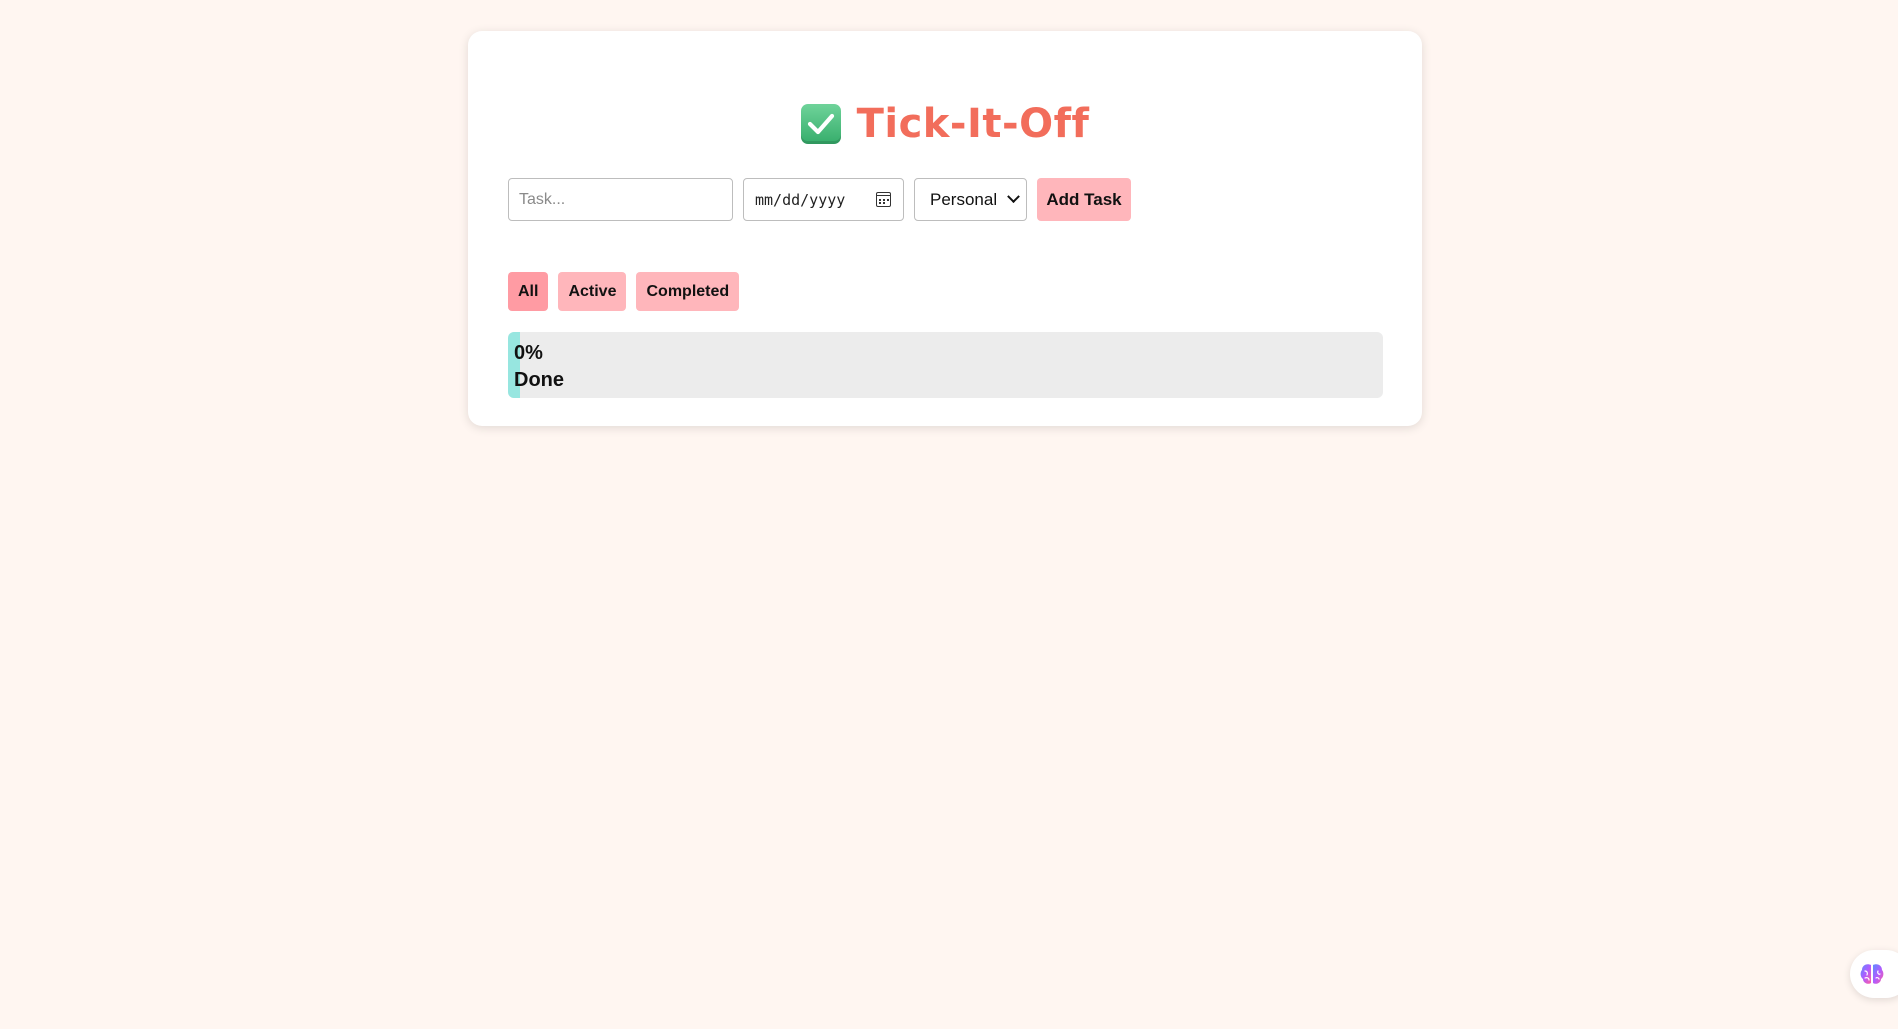 This screenshot has height=1029, width=1898. Describe the element at coordinates (964, 199) in the screenshot. I see `category-selected-value: Personal` at that location.